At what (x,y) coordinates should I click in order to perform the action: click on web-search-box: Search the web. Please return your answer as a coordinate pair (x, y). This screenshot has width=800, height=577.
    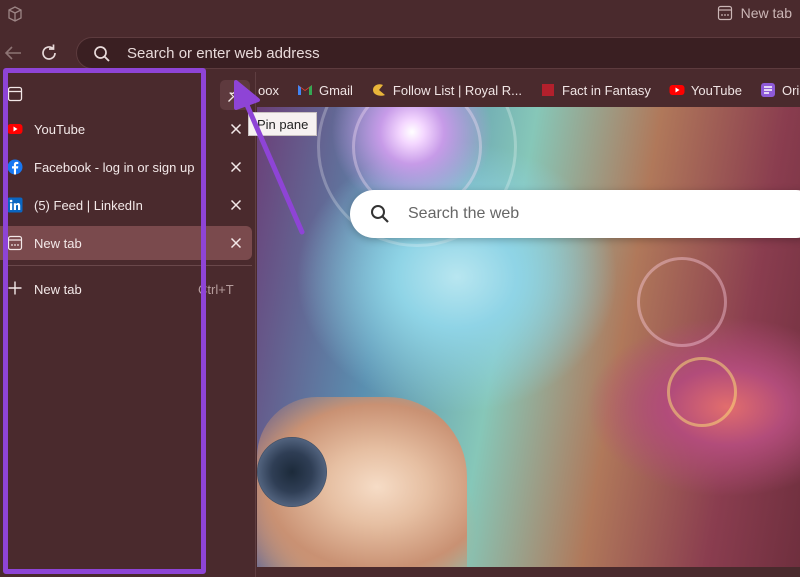
    Looking at the image, I should click on (575, 214).